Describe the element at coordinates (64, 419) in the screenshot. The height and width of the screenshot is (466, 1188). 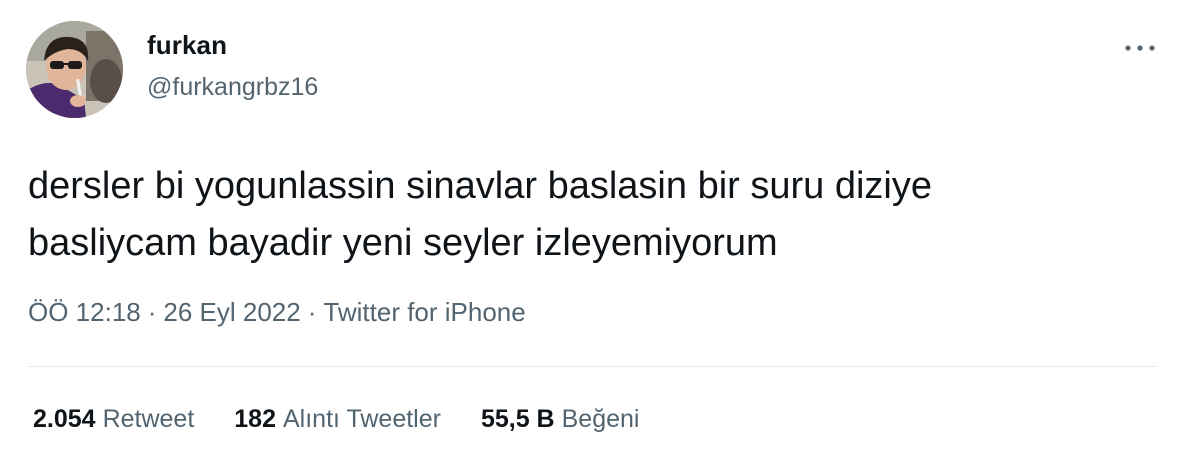
I see `retweets-count: 2.054` at that location.